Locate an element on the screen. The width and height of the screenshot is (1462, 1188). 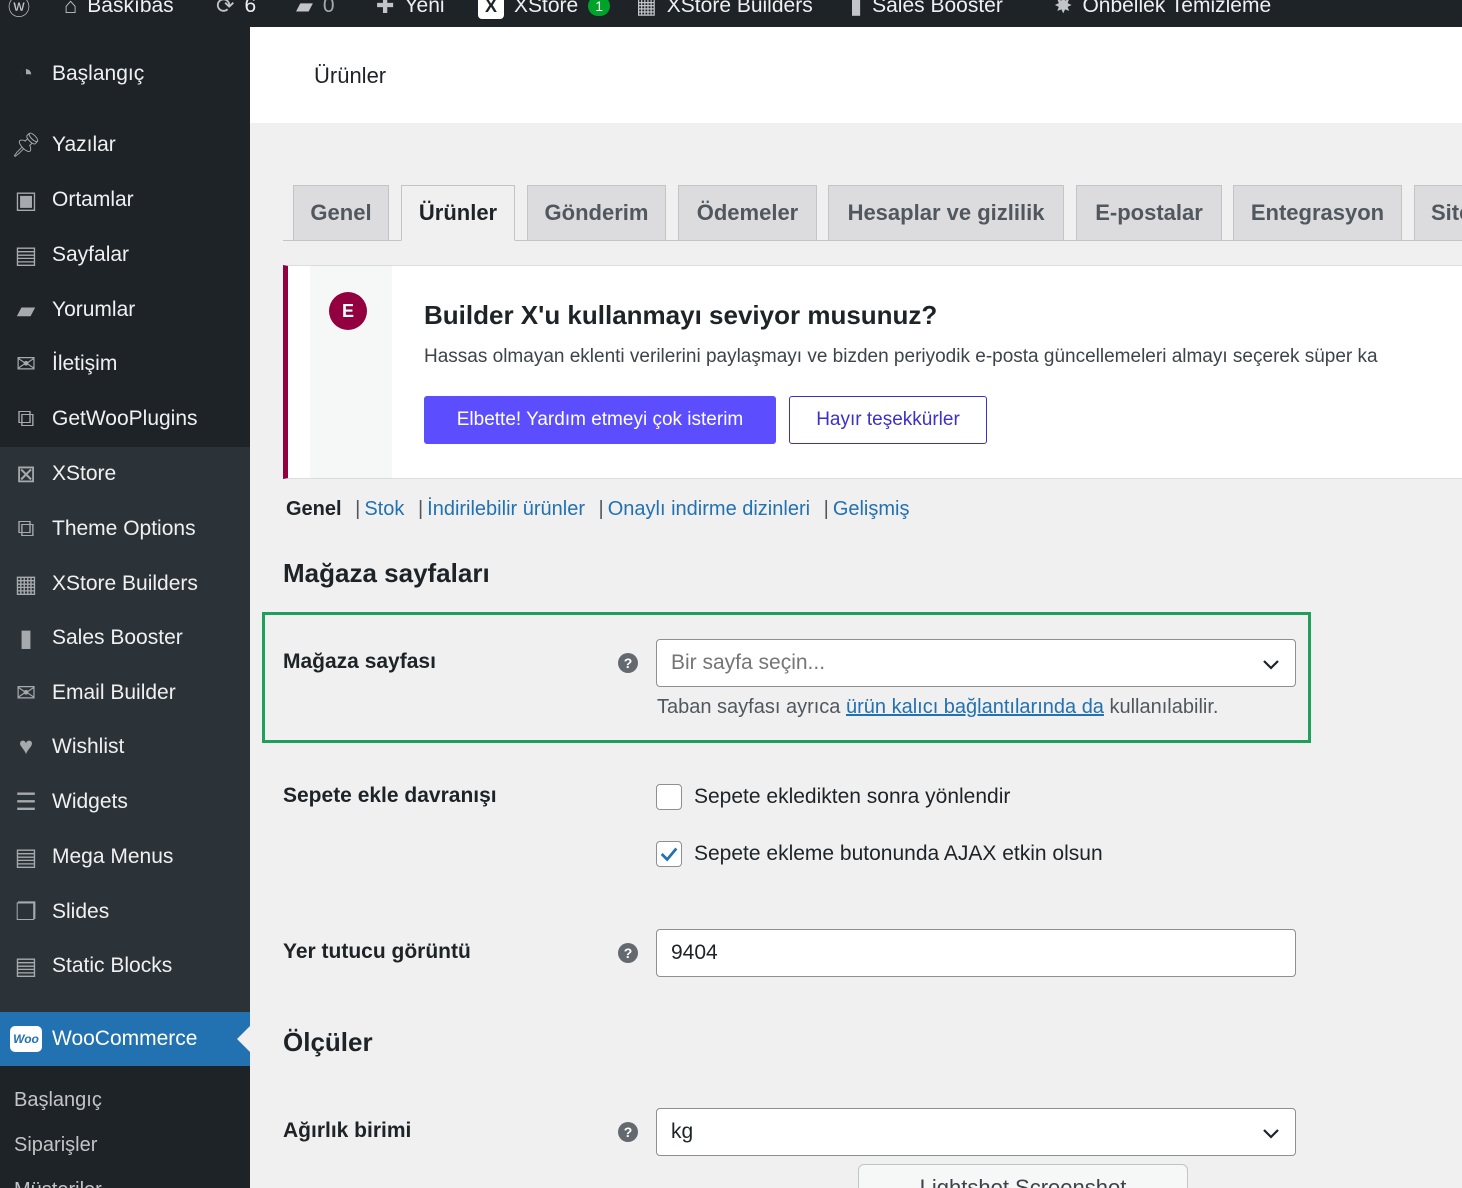
tab-integration: Entegrasyon is located at coordinates (1317, 213).